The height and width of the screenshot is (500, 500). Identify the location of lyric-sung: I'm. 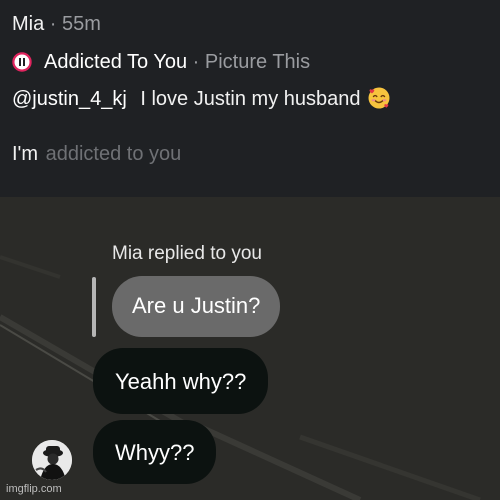
(25, 154).